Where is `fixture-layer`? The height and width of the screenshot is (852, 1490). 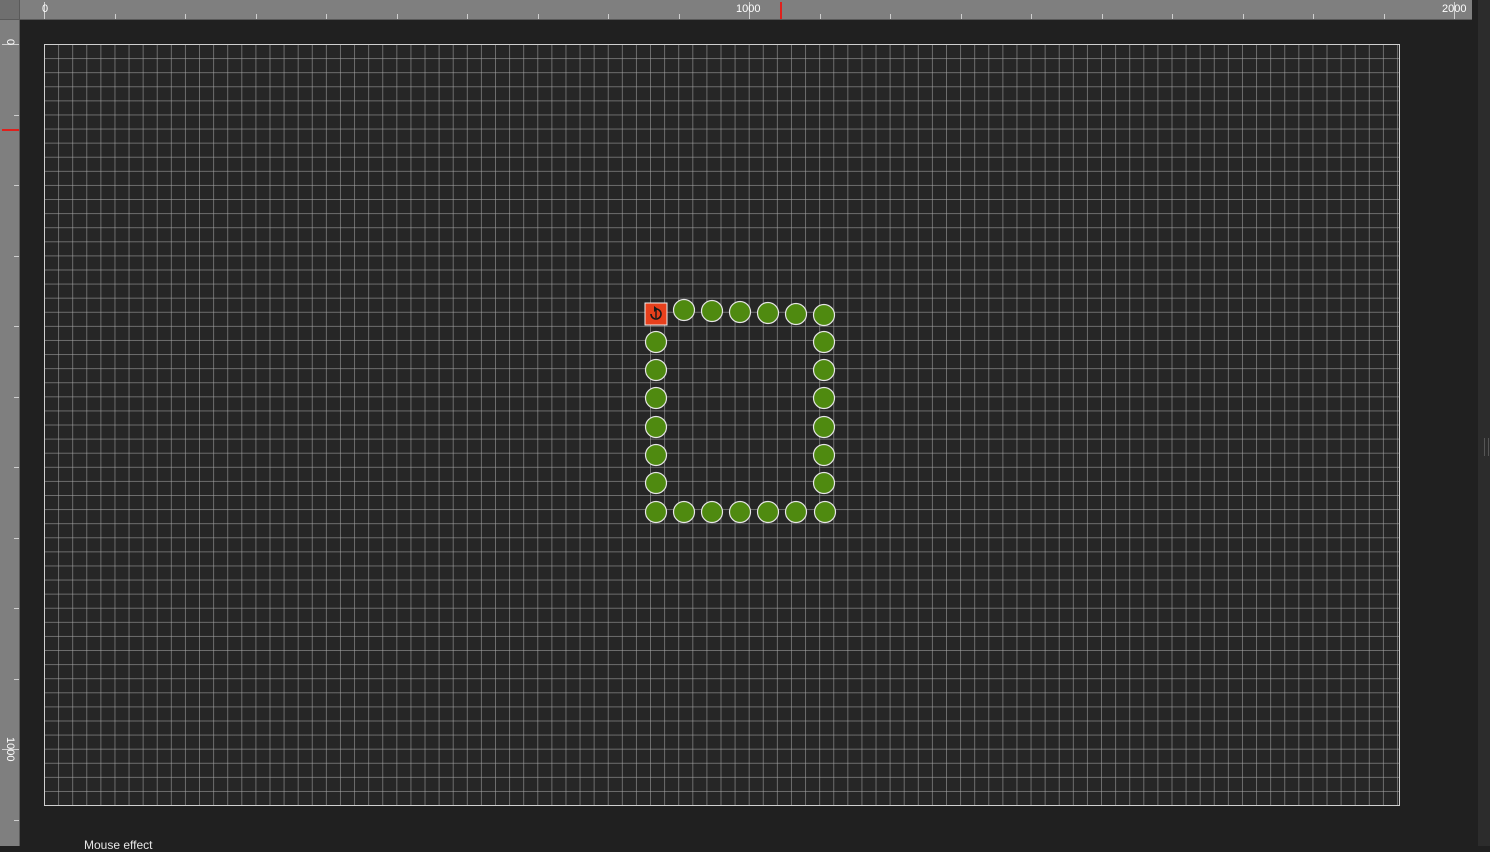
fixture-layer is located at coordinates (740, 411).